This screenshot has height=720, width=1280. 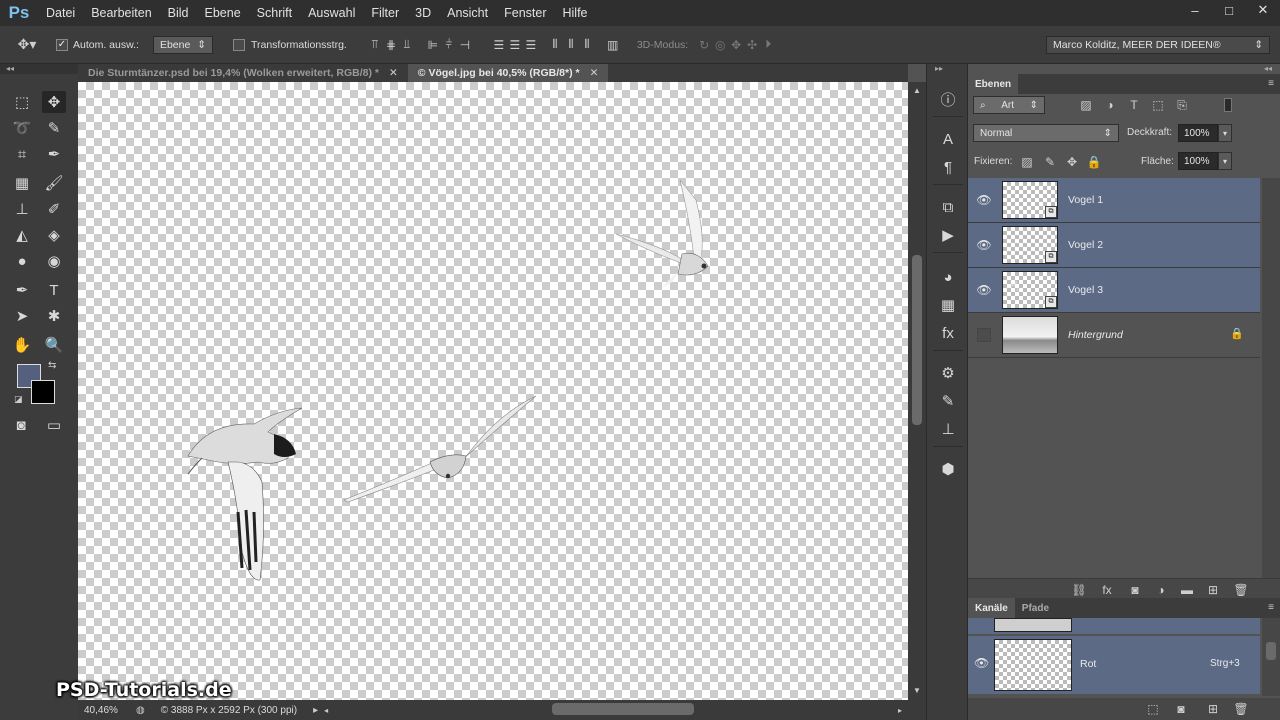 I want to click on brush-presets-panel-icon: ✎, so click(x=948, y=401).